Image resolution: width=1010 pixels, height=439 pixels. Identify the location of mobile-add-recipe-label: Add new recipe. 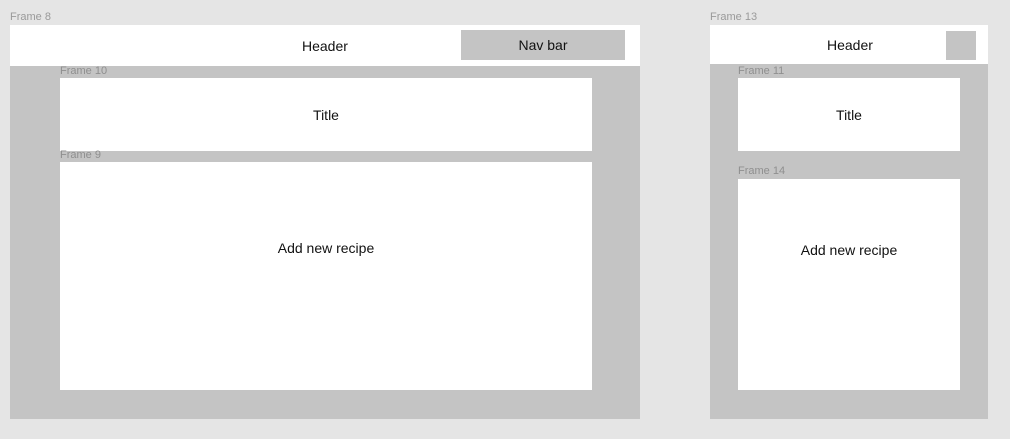
(849, 249).